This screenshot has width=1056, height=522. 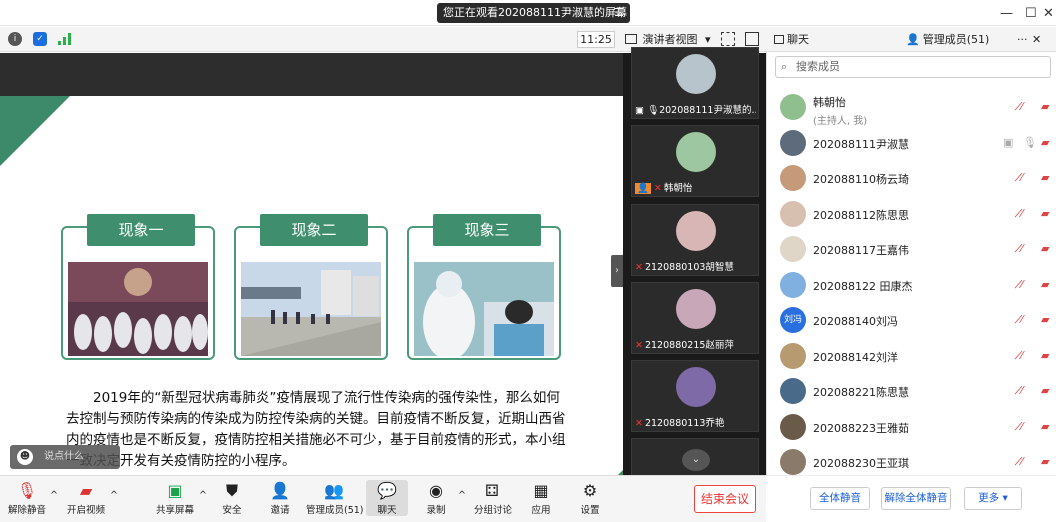 I want to click on end-meeting-button: 结束会议, so click(x=725, y=499).